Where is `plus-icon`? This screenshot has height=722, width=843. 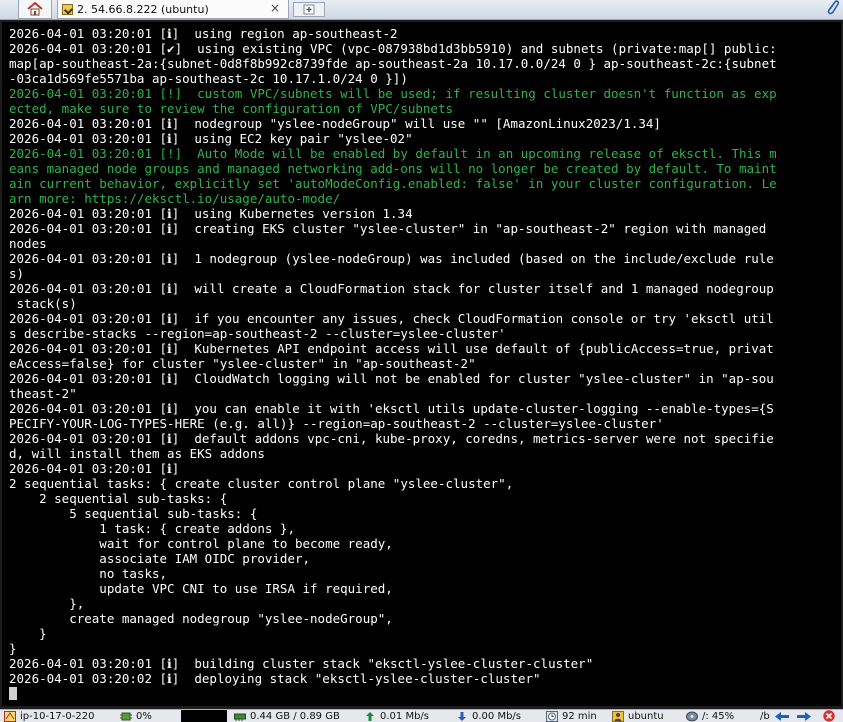 plus-icon is located at coordinates (309, 9).